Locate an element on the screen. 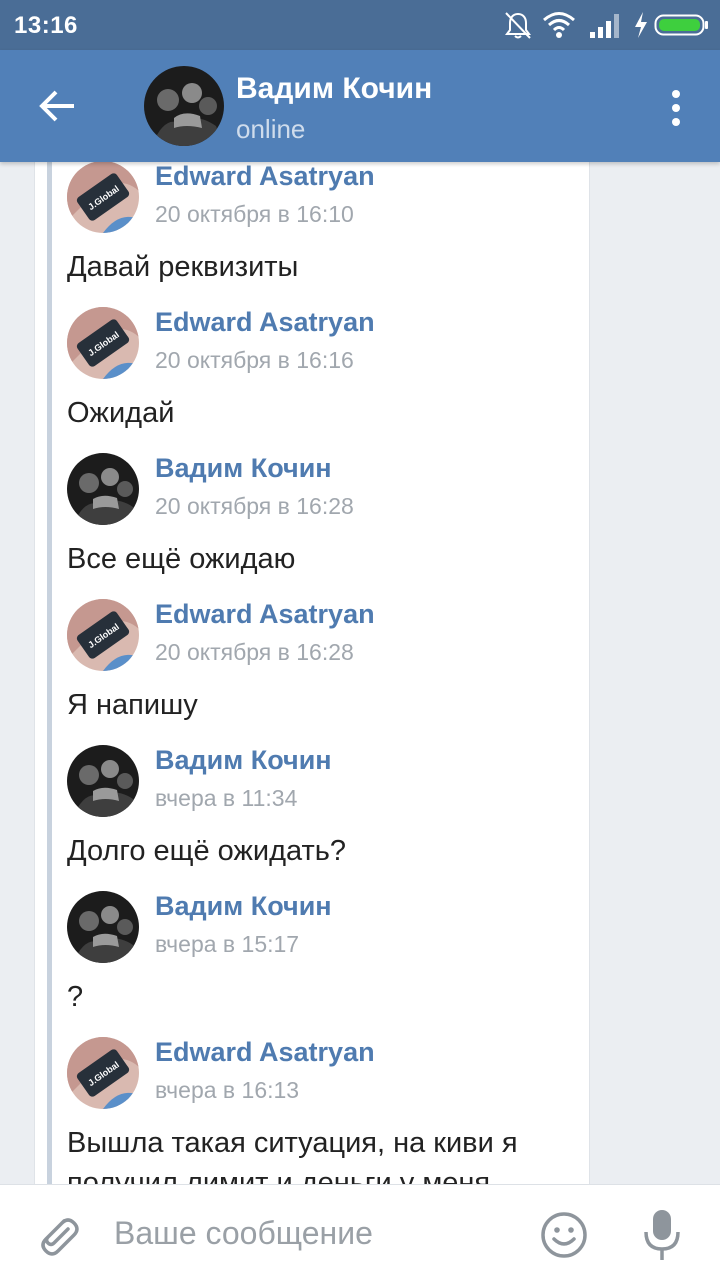 Image resolution: width=720 pixels, height=1280 pixels. signal-icon is located at coordinates (604, 26).